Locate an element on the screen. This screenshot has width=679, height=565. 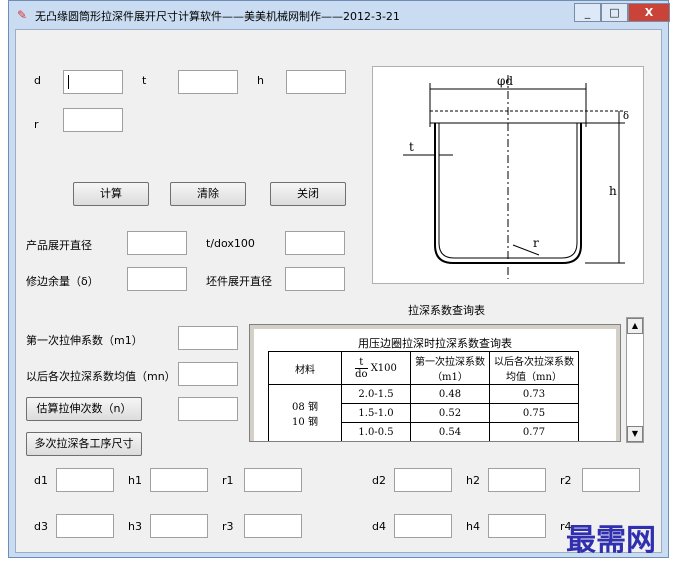
header-mn: 以后各次拉深系数均值（mn） is located at coordinates (534, 368).